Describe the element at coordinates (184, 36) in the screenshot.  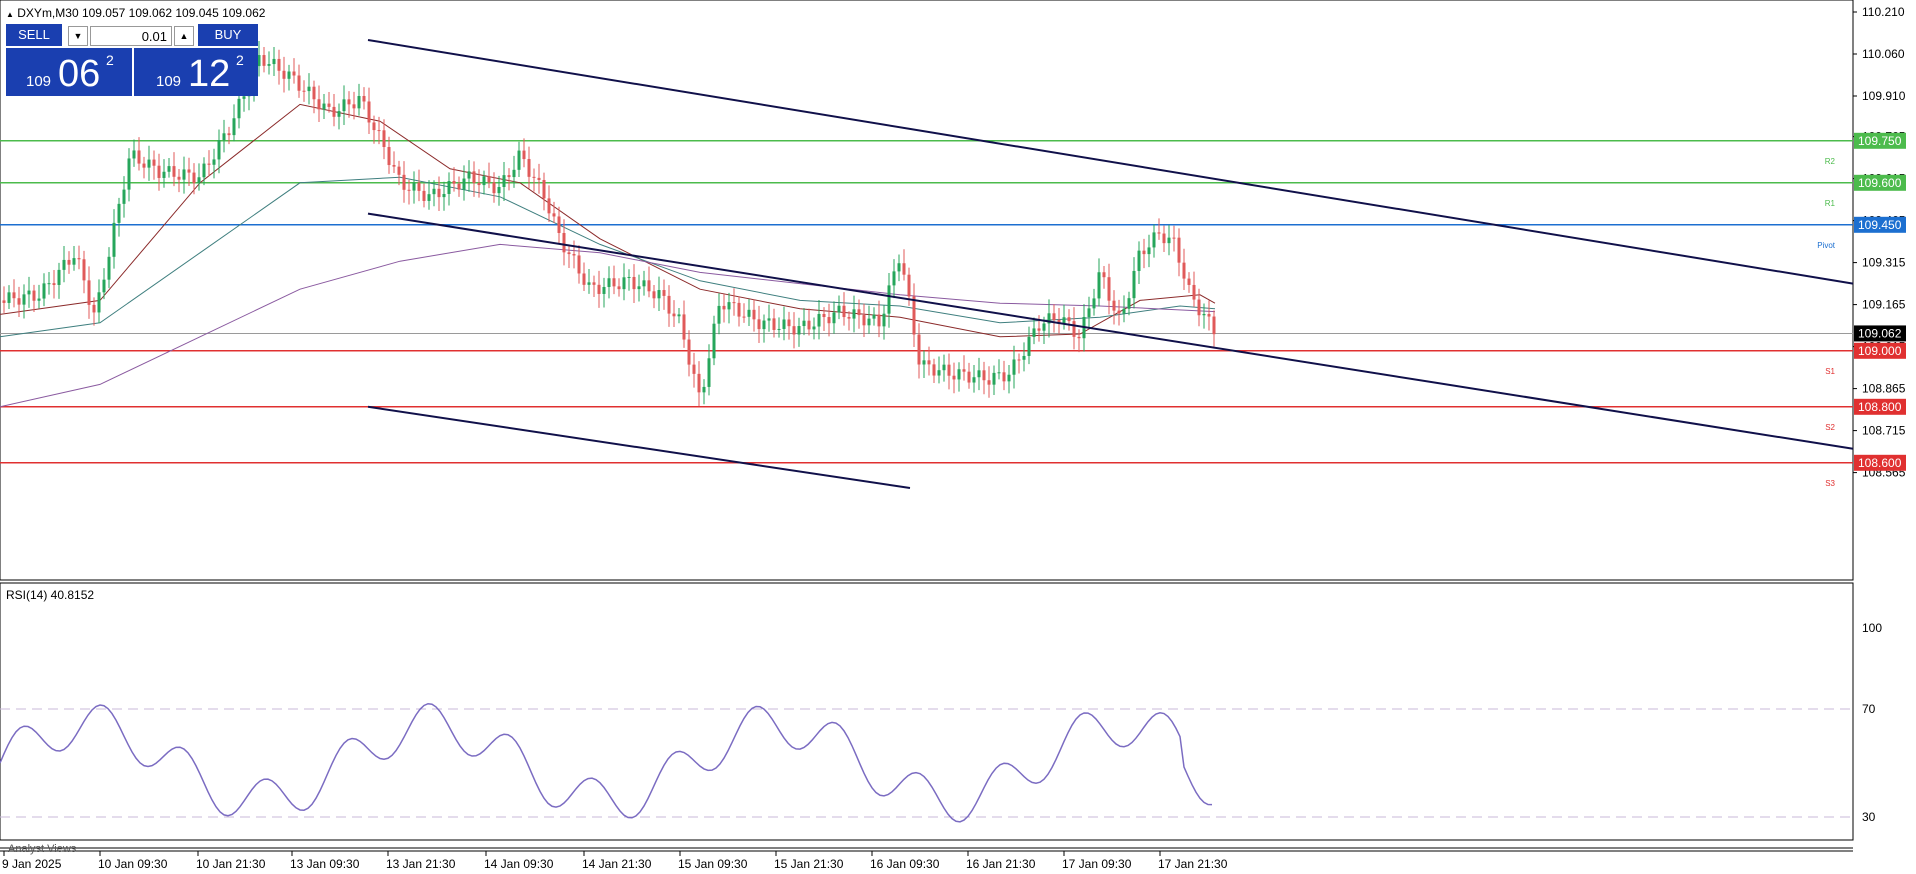
I see `lot-increase-button: ▲` at that location.